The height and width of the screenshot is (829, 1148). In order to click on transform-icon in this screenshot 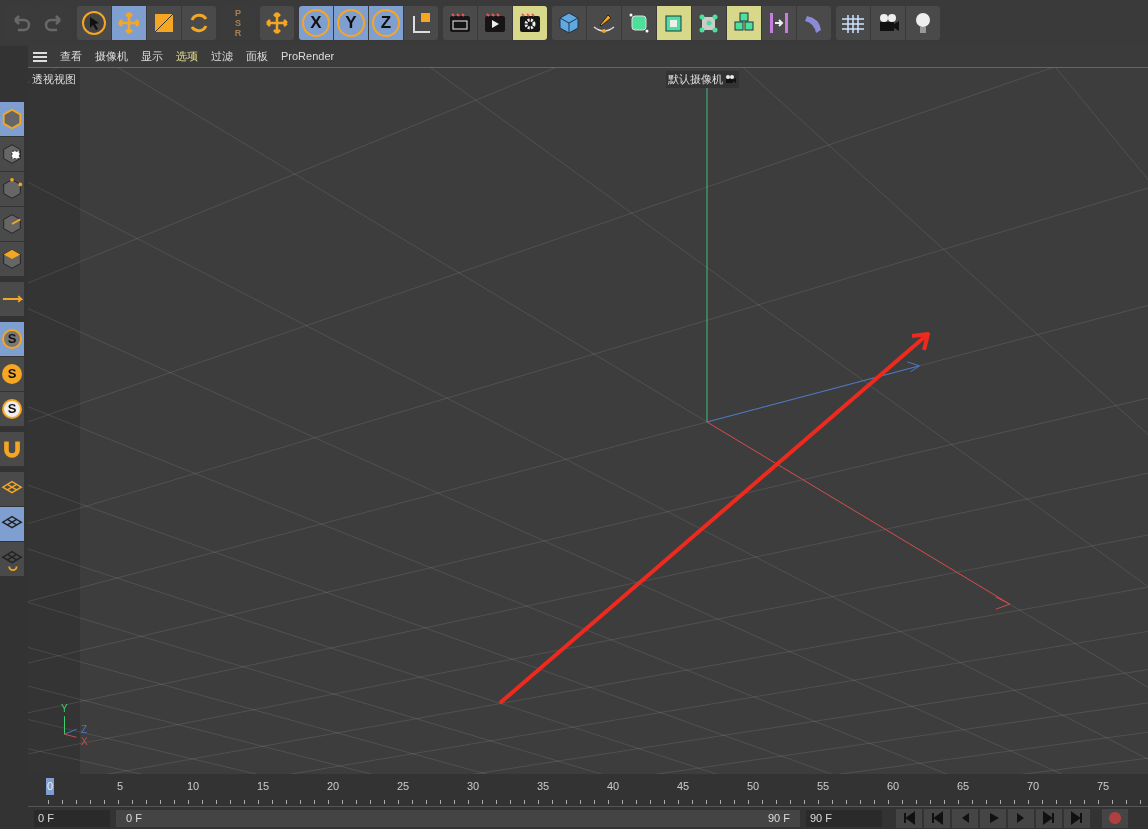, I will do `click(277, 23)`.